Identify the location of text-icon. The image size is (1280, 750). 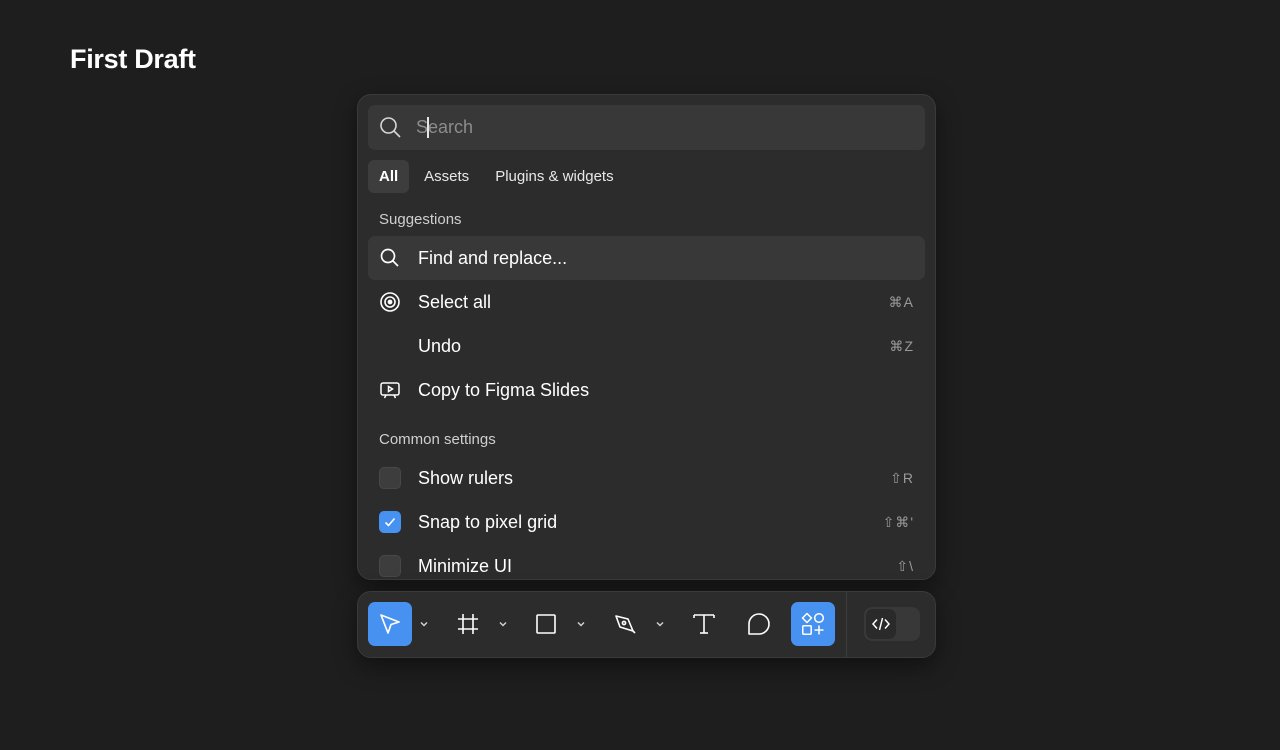
(704, 624).